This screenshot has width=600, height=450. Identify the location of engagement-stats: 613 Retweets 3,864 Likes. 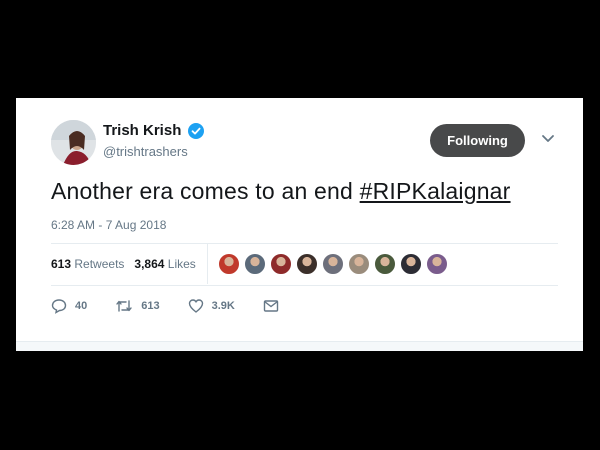
(123, 264).